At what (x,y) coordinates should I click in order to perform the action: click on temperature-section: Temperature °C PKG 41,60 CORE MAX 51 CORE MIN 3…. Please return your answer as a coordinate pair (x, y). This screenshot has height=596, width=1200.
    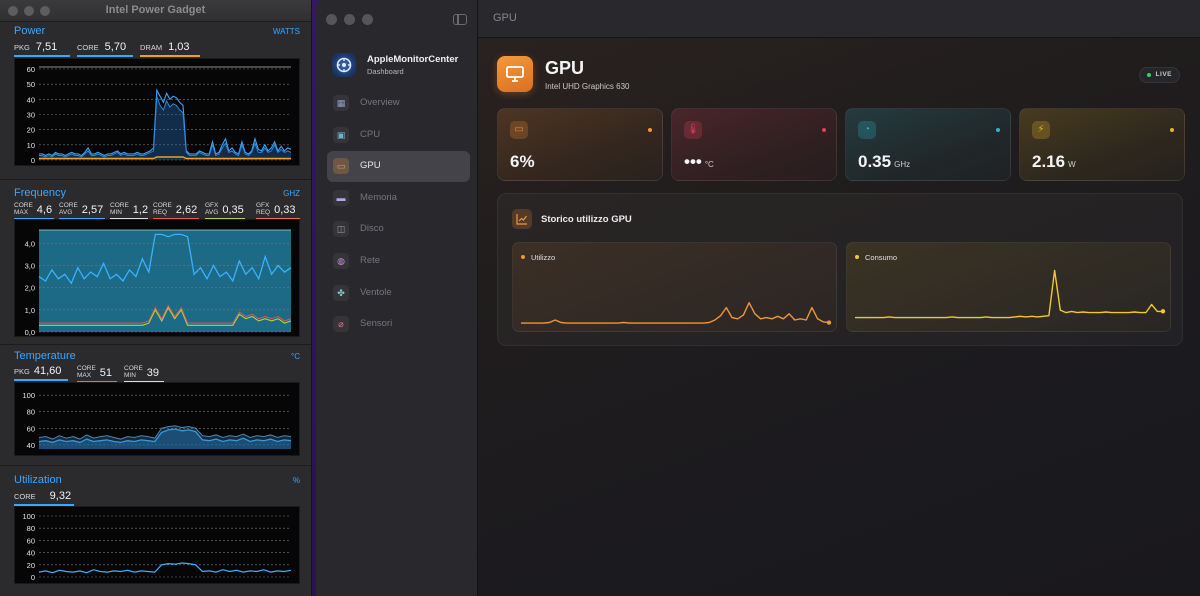
    Looking at the image, I should click on (155, 407).